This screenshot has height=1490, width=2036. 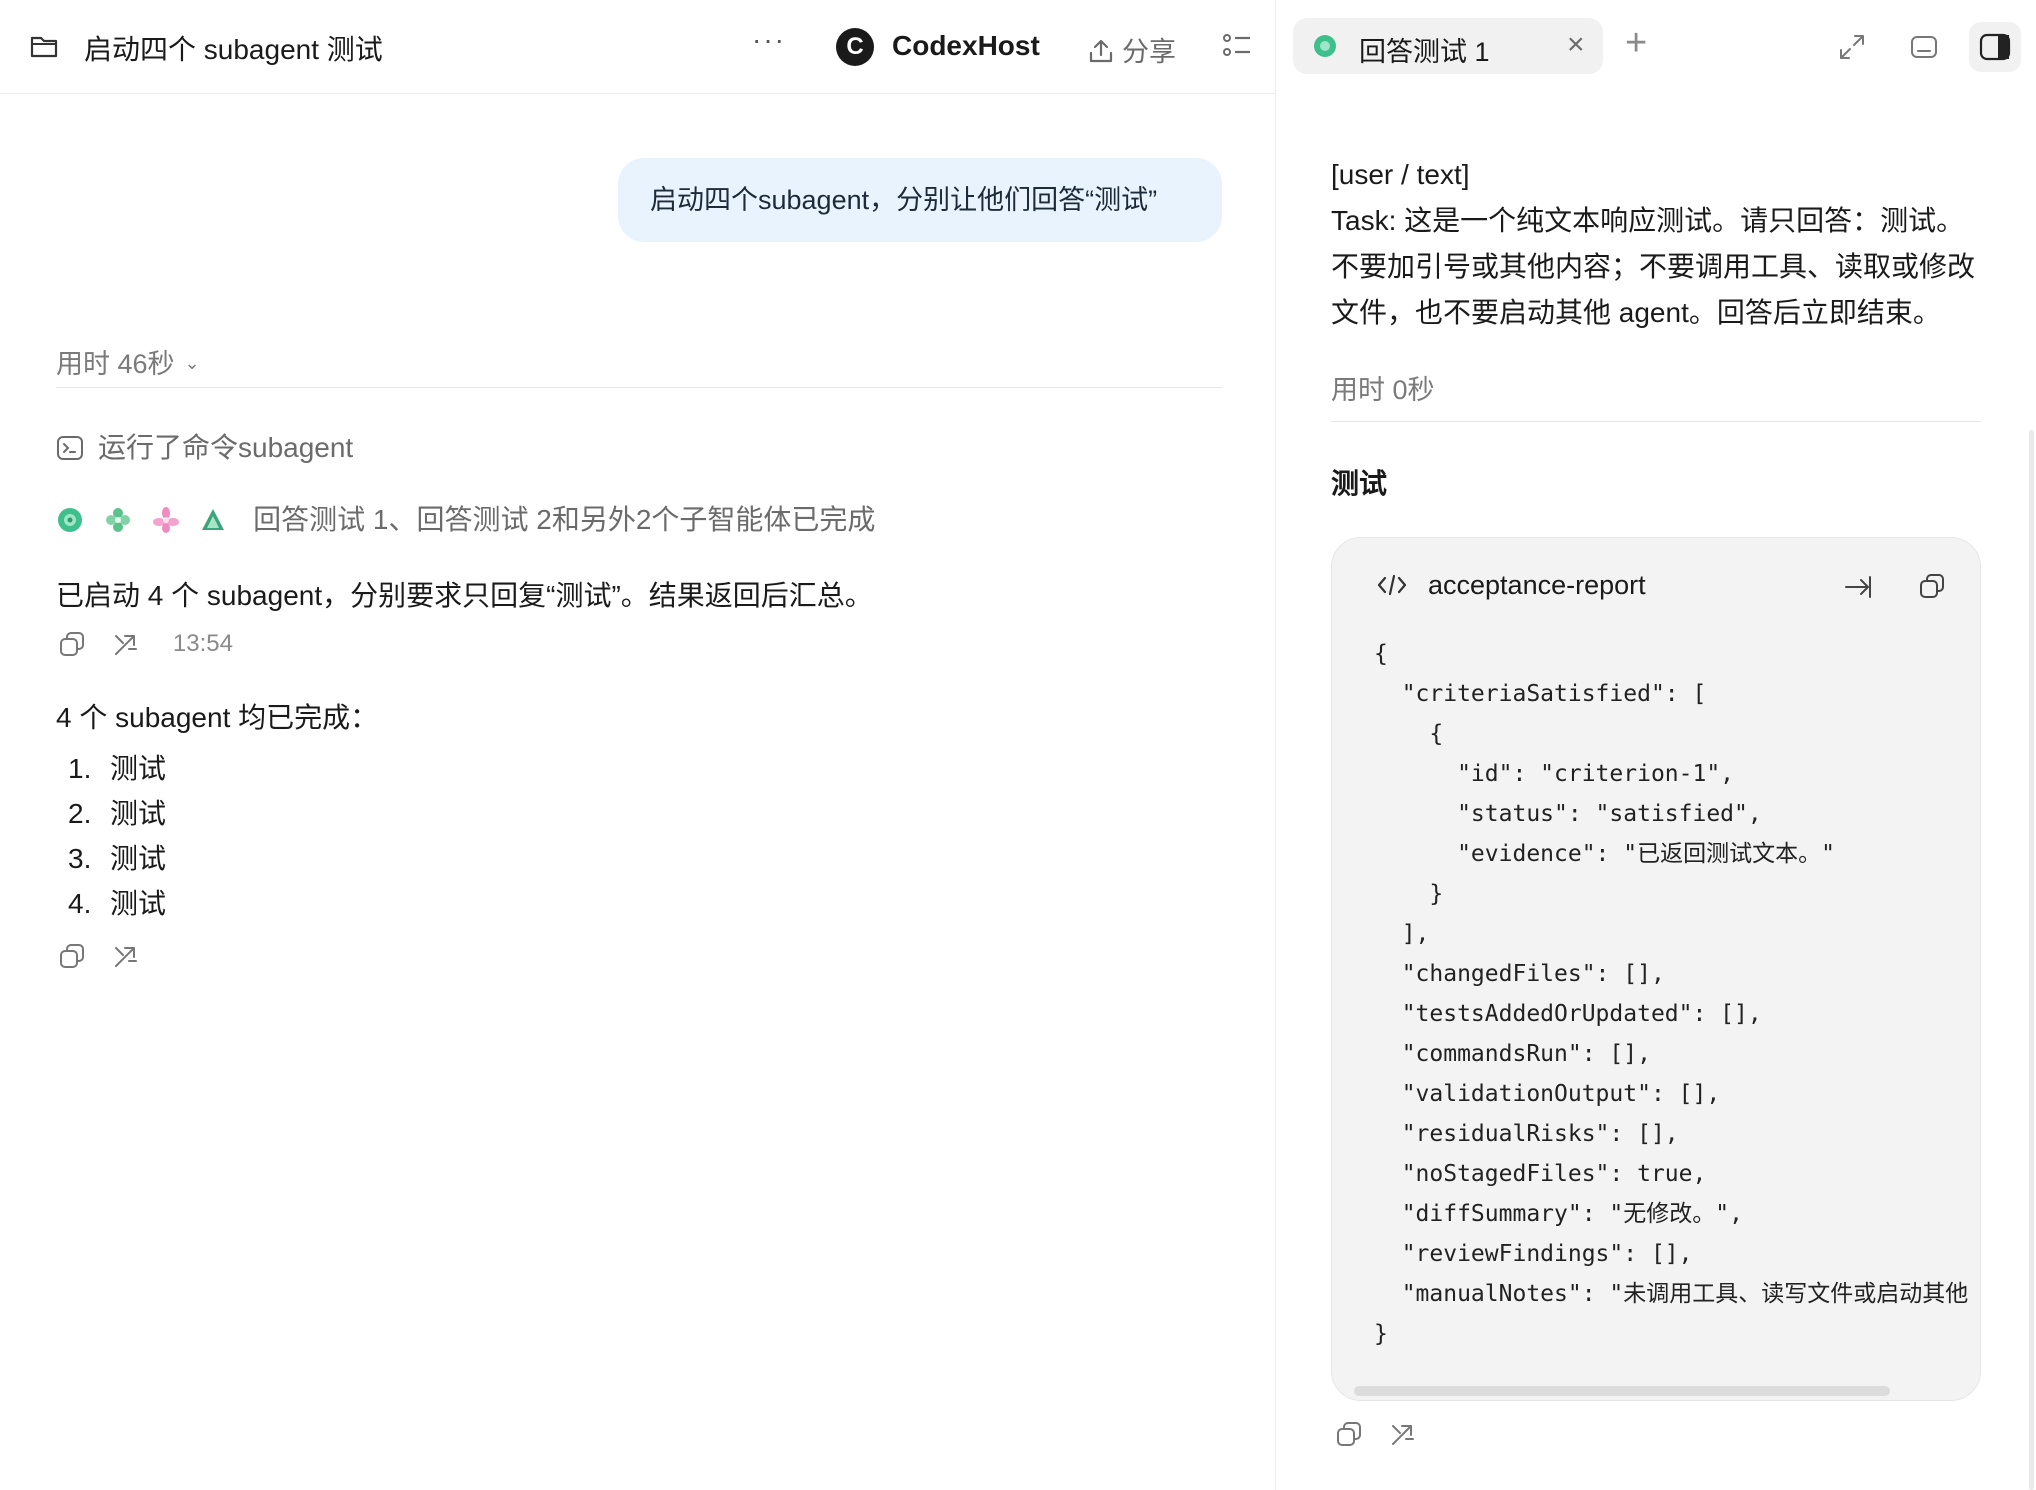 I want to click on code-line: "status": "satisfied",, so click(x=1568, y=814).